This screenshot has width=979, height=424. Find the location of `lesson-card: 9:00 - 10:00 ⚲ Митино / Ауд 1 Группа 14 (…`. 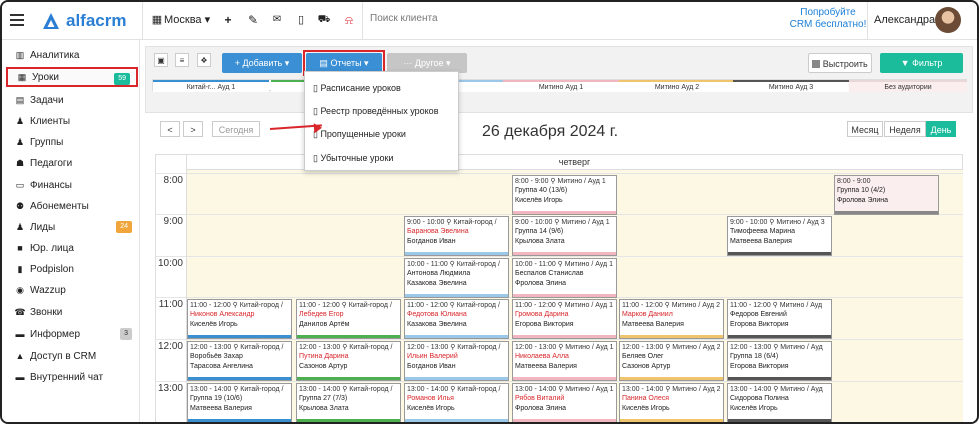

lesson-card: 9:00 - 10:00 ⚲ Митино / Ауд 1 Группа 14 (… is located at coordinates (564, 236).